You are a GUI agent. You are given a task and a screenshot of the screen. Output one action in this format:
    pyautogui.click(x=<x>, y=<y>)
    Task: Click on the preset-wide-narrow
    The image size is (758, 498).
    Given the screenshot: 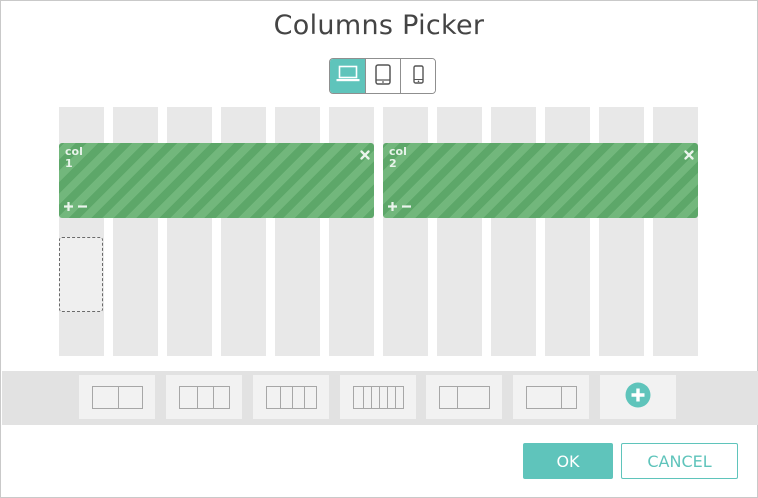 What is the action you would take?
    pyautogui.click(x=464, y=397)
    